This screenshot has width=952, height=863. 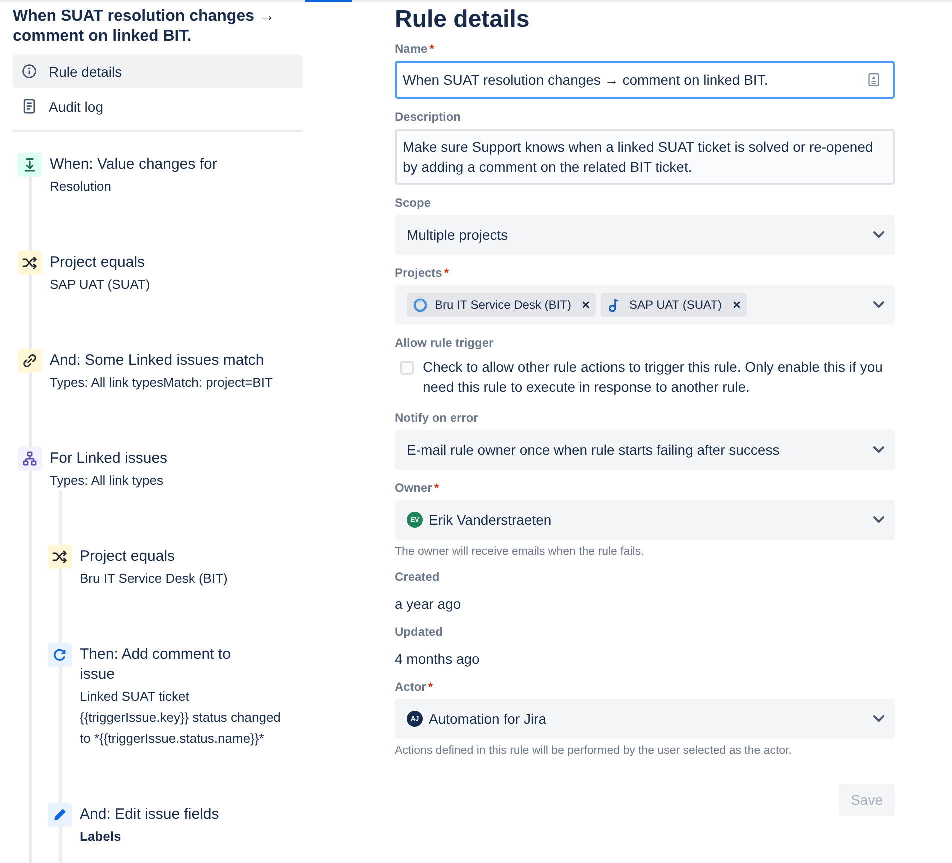 What do you see at coordinates (645, 80) in the screenshot?
I see `name-input: When SUAT resolution changes → comment on linked BIT.` at bounding box center [645, 80].